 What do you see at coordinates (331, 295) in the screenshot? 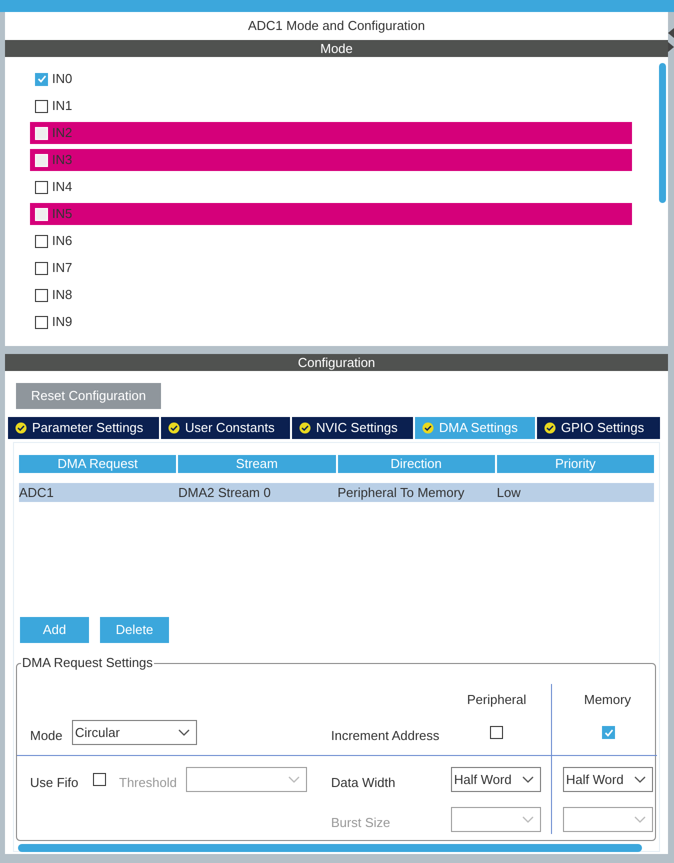
I see `channel-row: IN8` at bounding box center [331, 295].